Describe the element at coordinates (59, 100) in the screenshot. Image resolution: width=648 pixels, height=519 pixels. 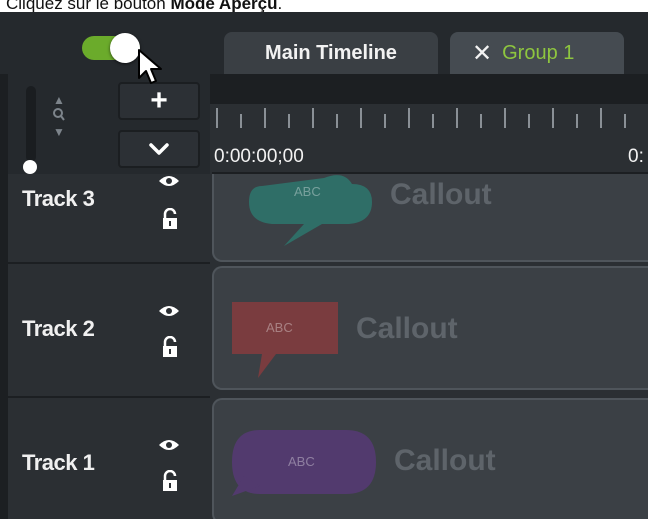
I see `arrow-up-icon: ▲` at that location.